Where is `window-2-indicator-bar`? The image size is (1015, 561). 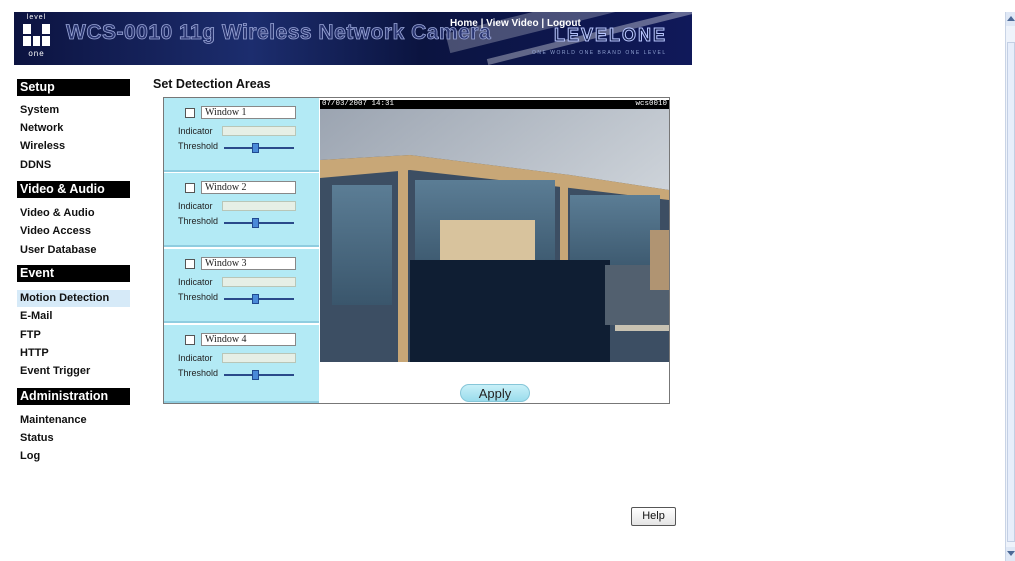
window-2-indicator-bar is located at coordinates (259, 206).